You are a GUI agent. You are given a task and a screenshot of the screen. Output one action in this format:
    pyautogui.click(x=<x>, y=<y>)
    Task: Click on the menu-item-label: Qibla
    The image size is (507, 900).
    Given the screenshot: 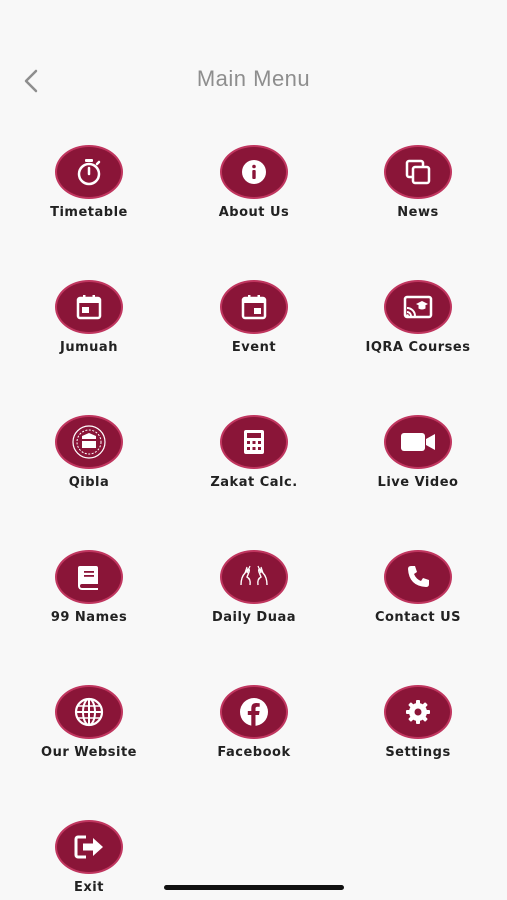 What is the action you would take?
    pyautogui.click(x=89, y=482)
    